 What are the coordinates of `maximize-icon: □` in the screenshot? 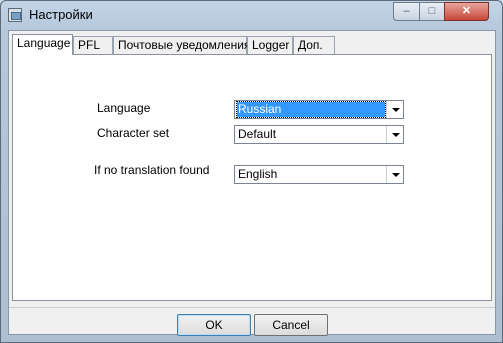 It's located at (432, 11).